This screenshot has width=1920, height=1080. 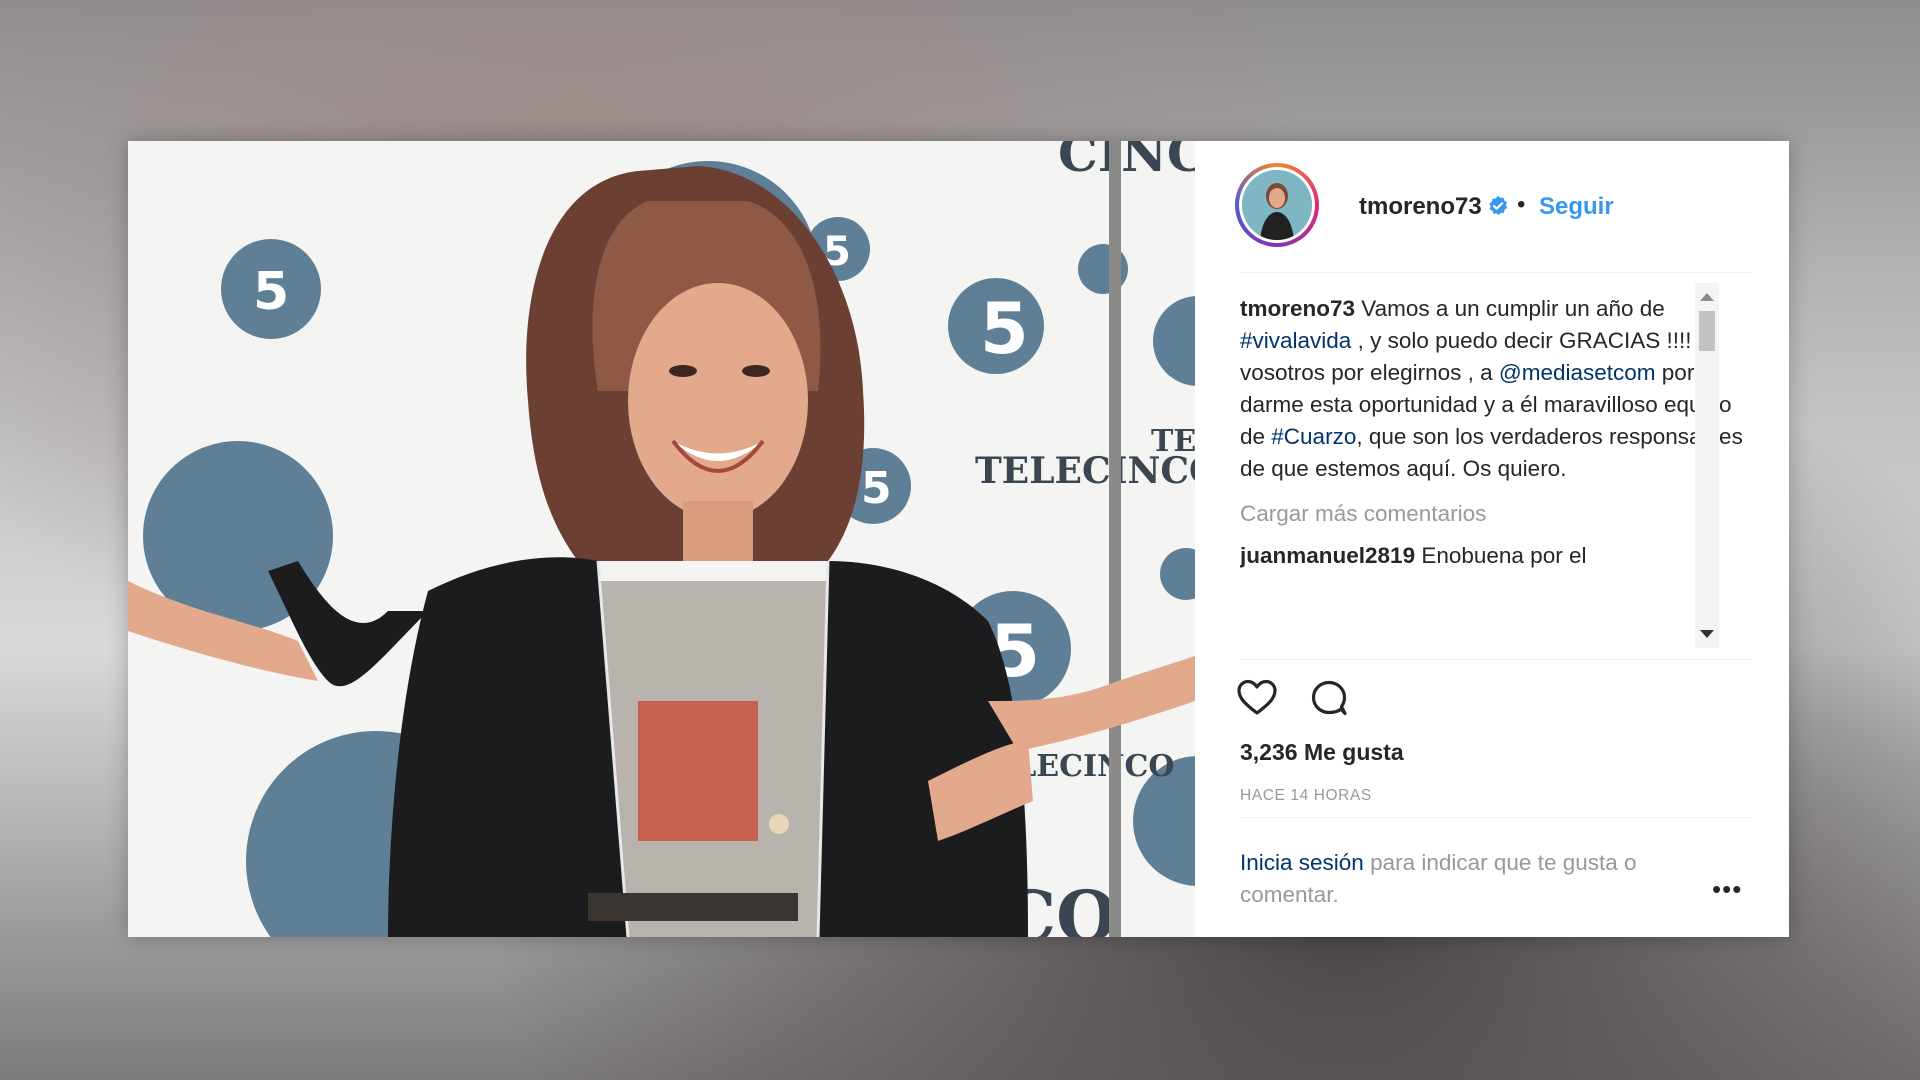 I want to click on logo-five: 5, so click(x=271, y=292).